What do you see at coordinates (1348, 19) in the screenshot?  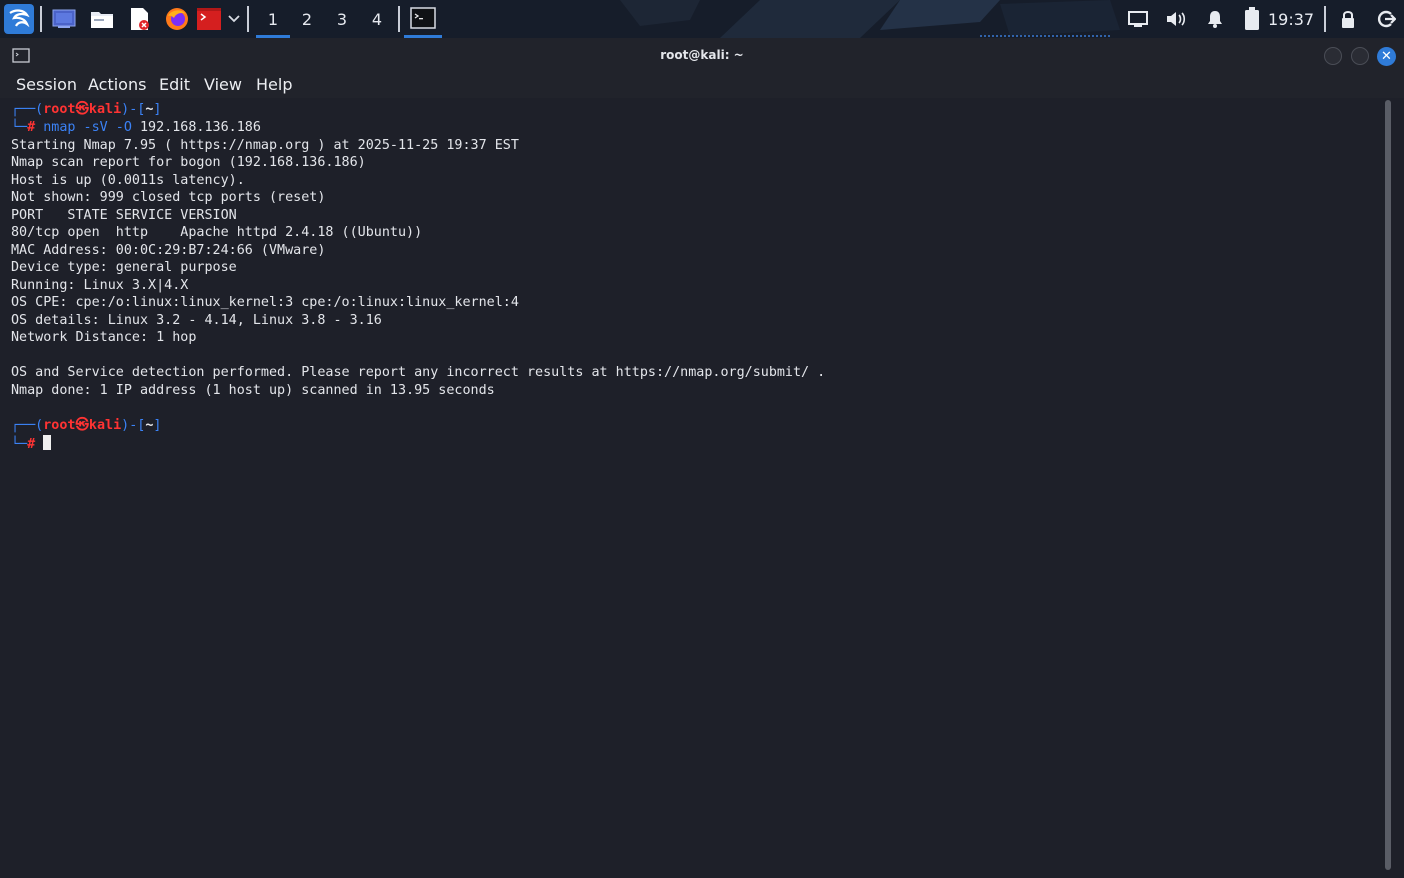 I see `lock-icon` at bounding box center [1348, 19].